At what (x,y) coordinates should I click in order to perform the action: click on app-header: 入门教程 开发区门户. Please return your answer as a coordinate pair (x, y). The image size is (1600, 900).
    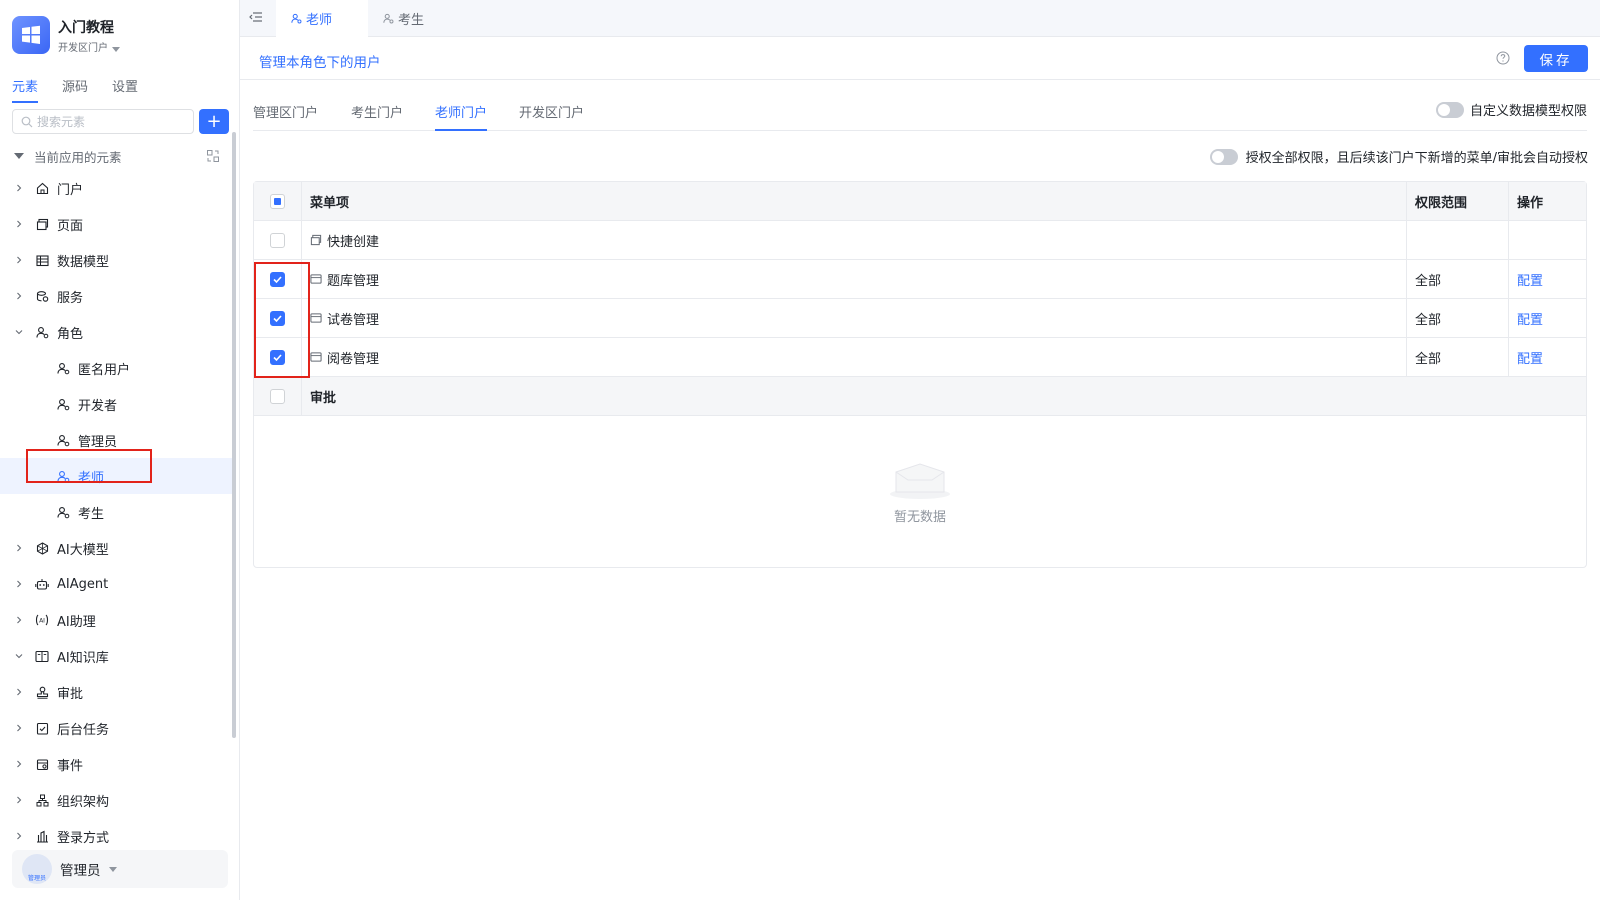
    Looking at the image, I should click on (66, 36).